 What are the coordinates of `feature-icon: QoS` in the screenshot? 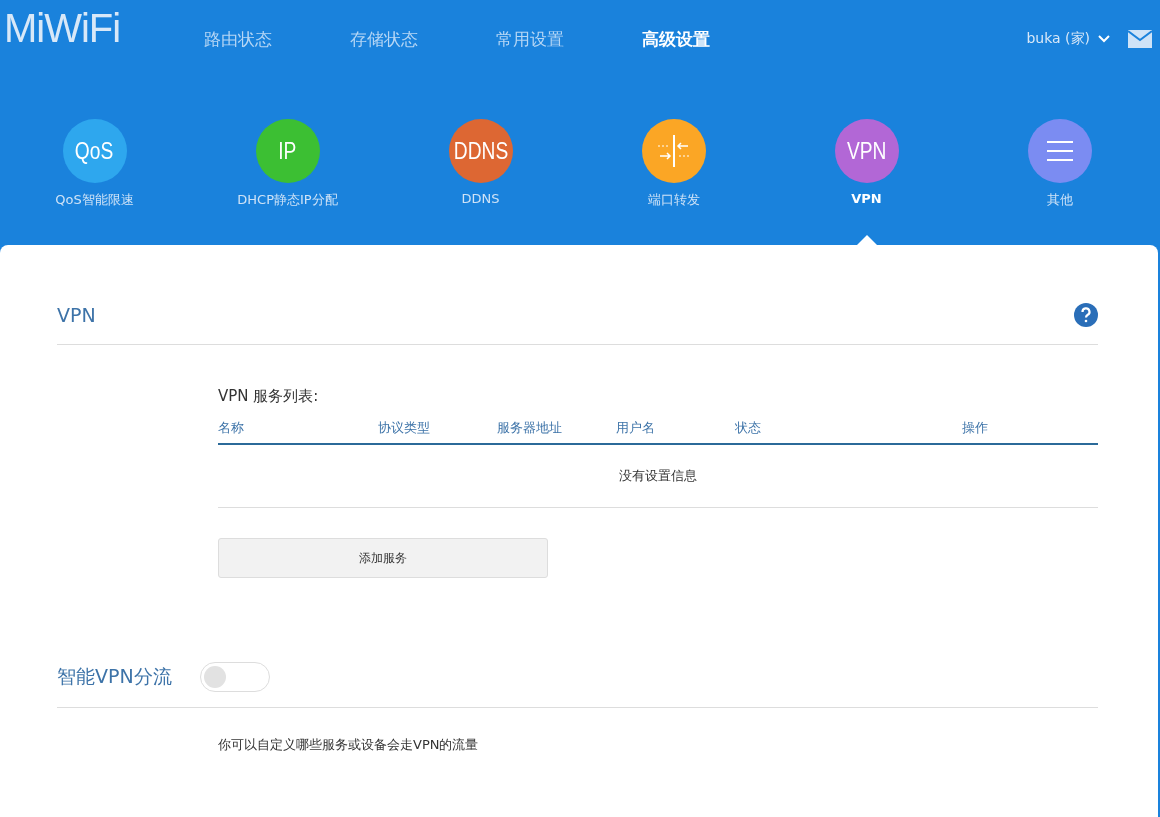 It's located at (94, 151).